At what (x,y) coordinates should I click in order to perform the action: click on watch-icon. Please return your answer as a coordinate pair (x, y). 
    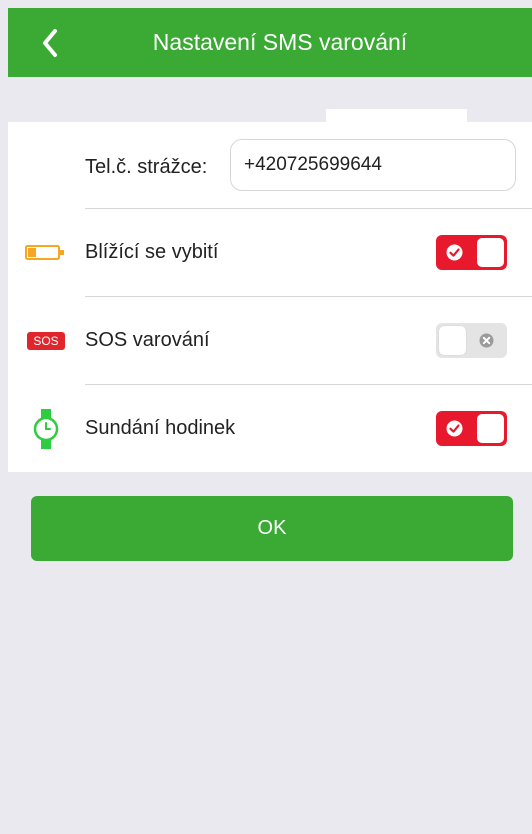
    Looking at the image, I should click on (46, 429).